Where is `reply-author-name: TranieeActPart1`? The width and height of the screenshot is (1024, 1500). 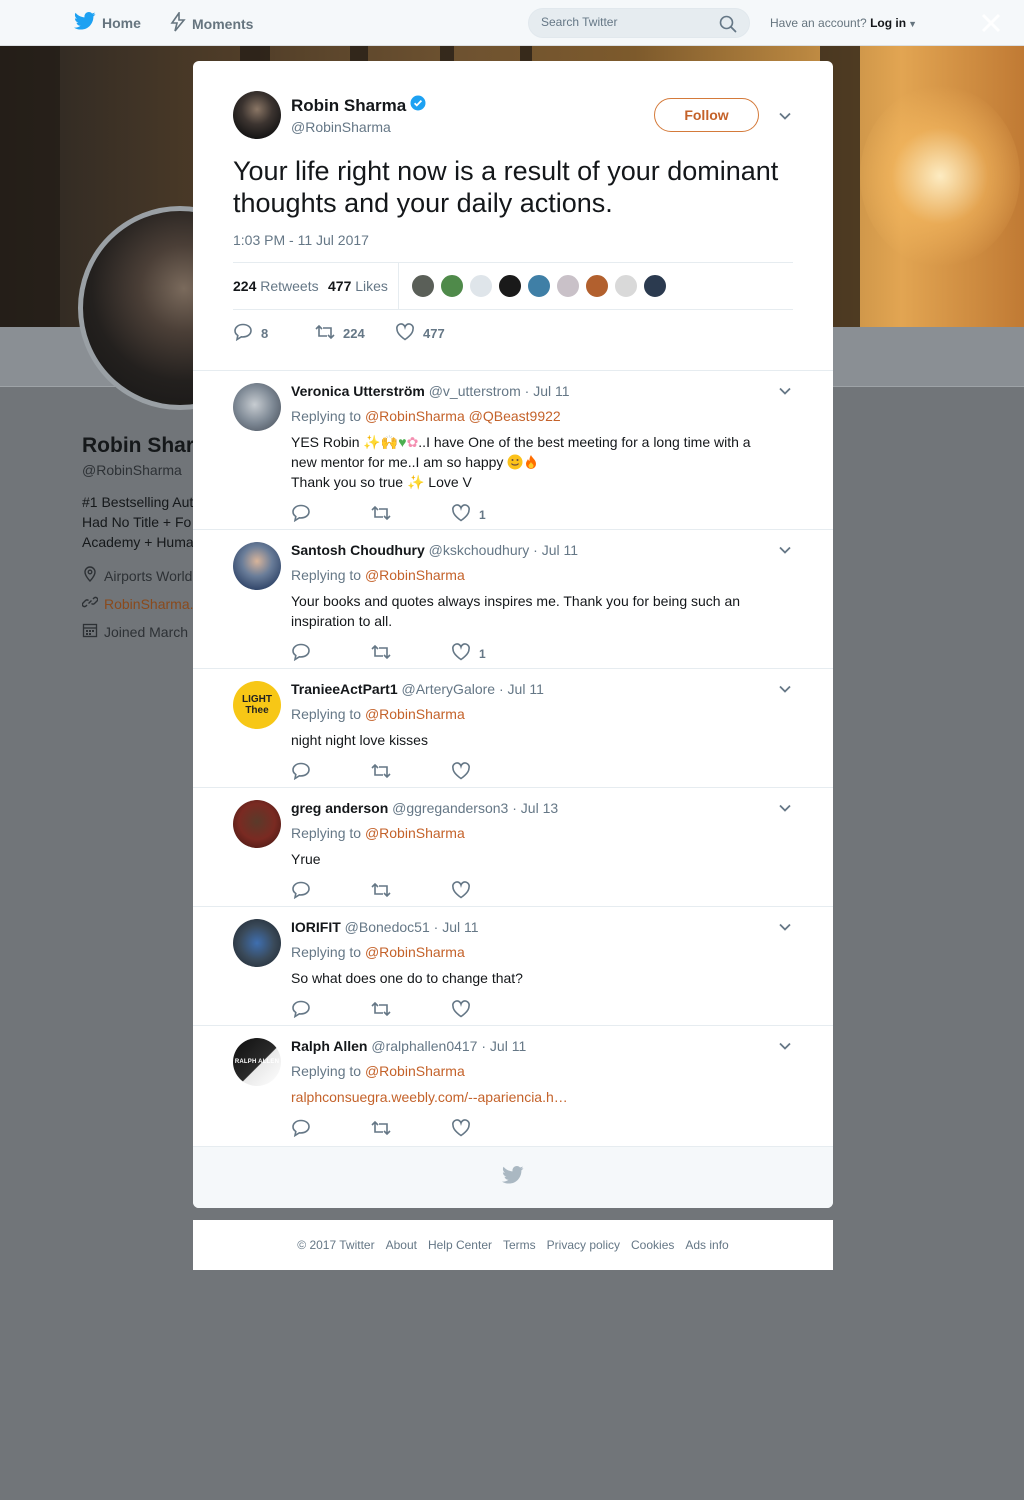 reply-author-name: TranieeActPart1 is located at coordinates (344, 689).